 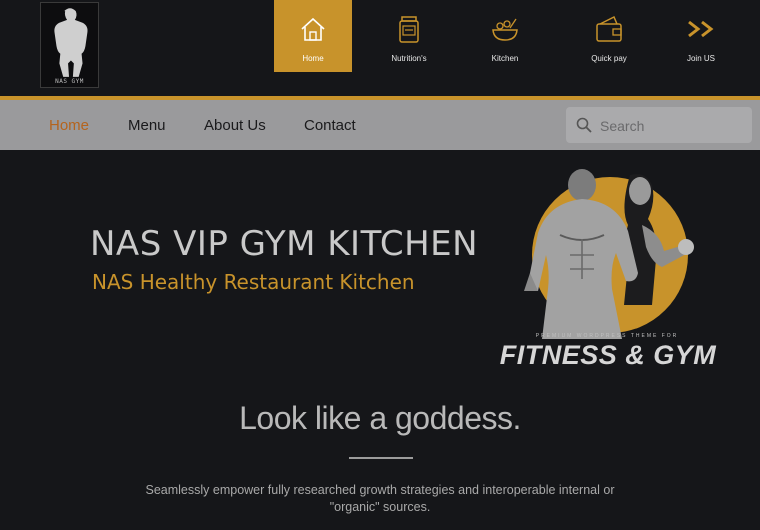 What do you see at coordinates (608, 355) in the screenshot?
I see `image-caption-big: FITNESS & GYM` at bounding box center [608, 355].